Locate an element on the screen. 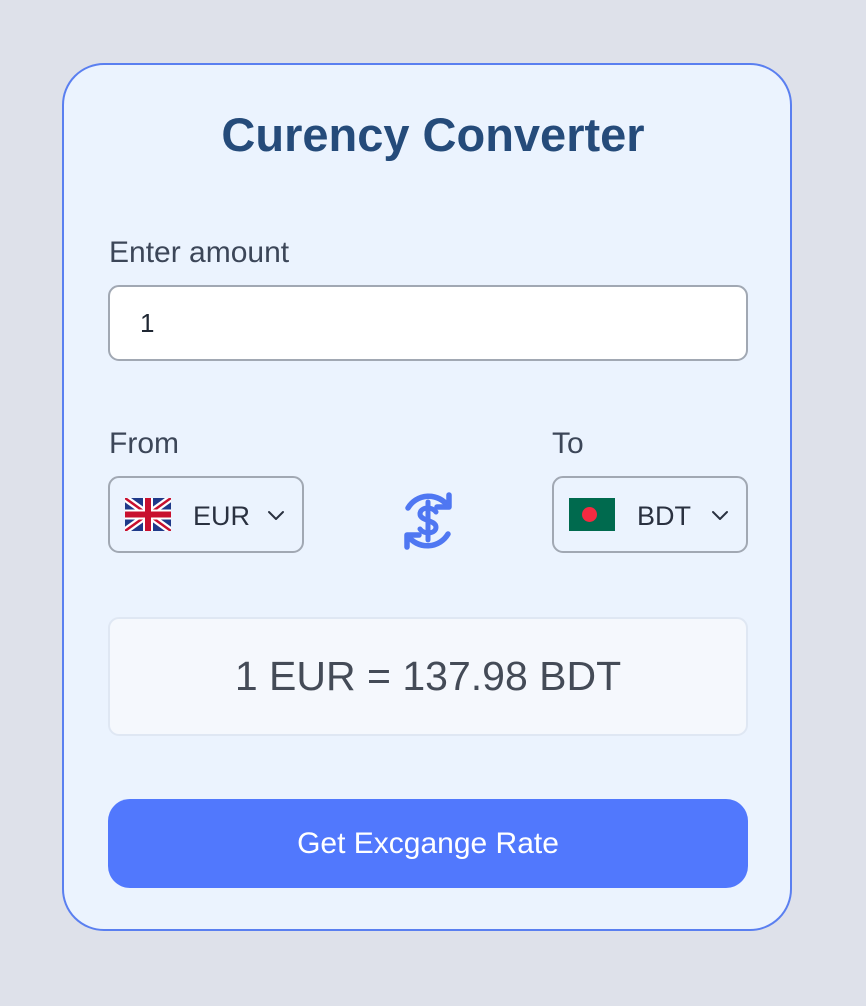 The width and height of the screenshot is (866, 1006). amount-label: Enter amount is located at coordinates (199, 252).